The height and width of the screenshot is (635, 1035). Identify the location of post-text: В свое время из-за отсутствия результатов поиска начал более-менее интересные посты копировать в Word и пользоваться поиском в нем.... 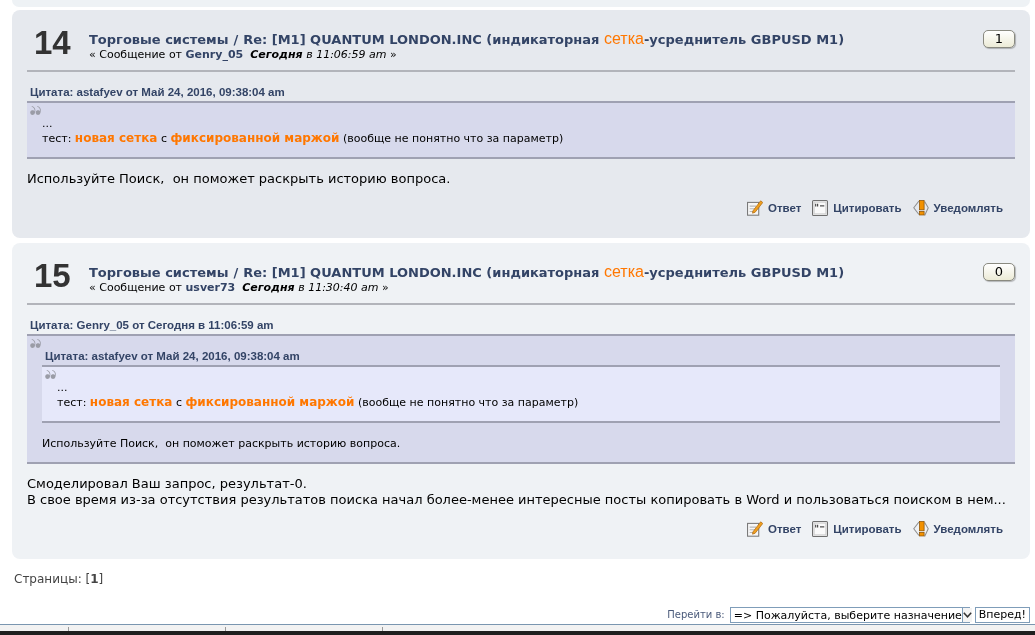
(517, 500).